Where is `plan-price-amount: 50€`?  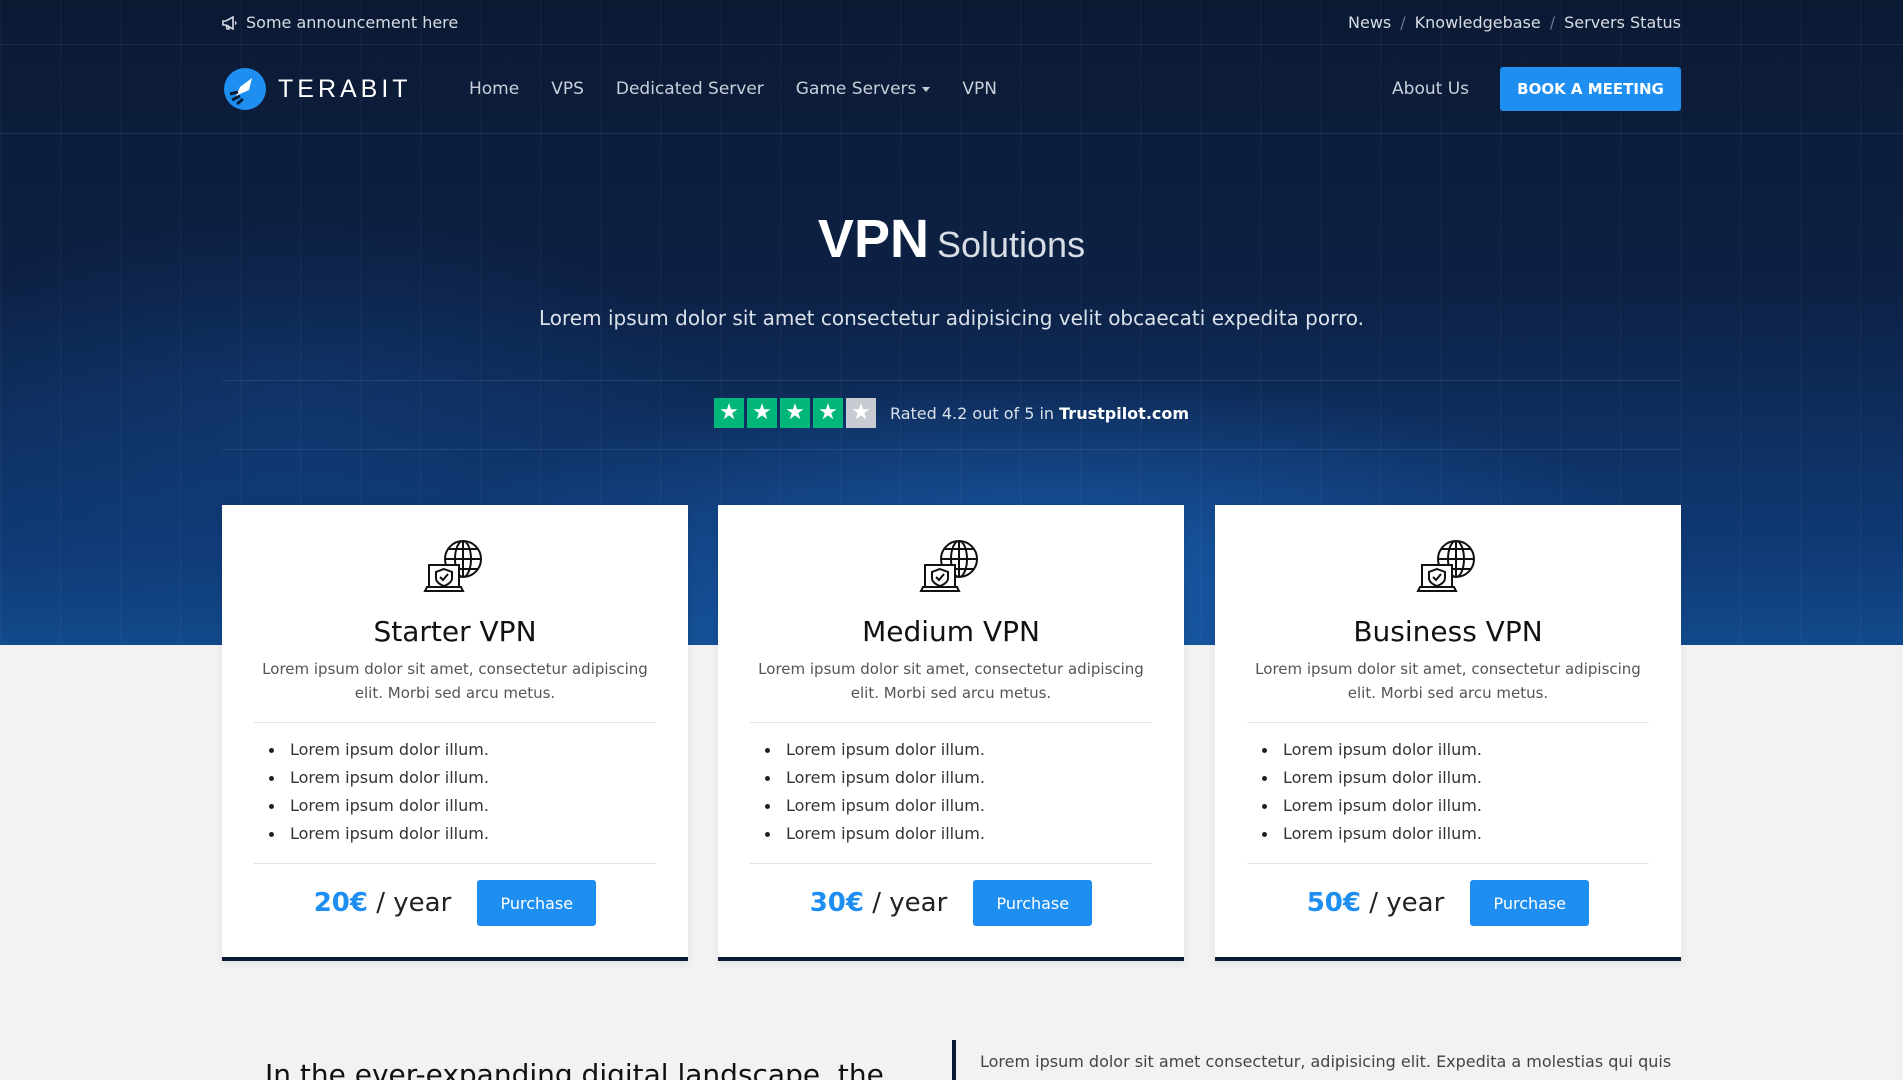 plan-price-amount: 50€ is located at coordinates (1333, 903).